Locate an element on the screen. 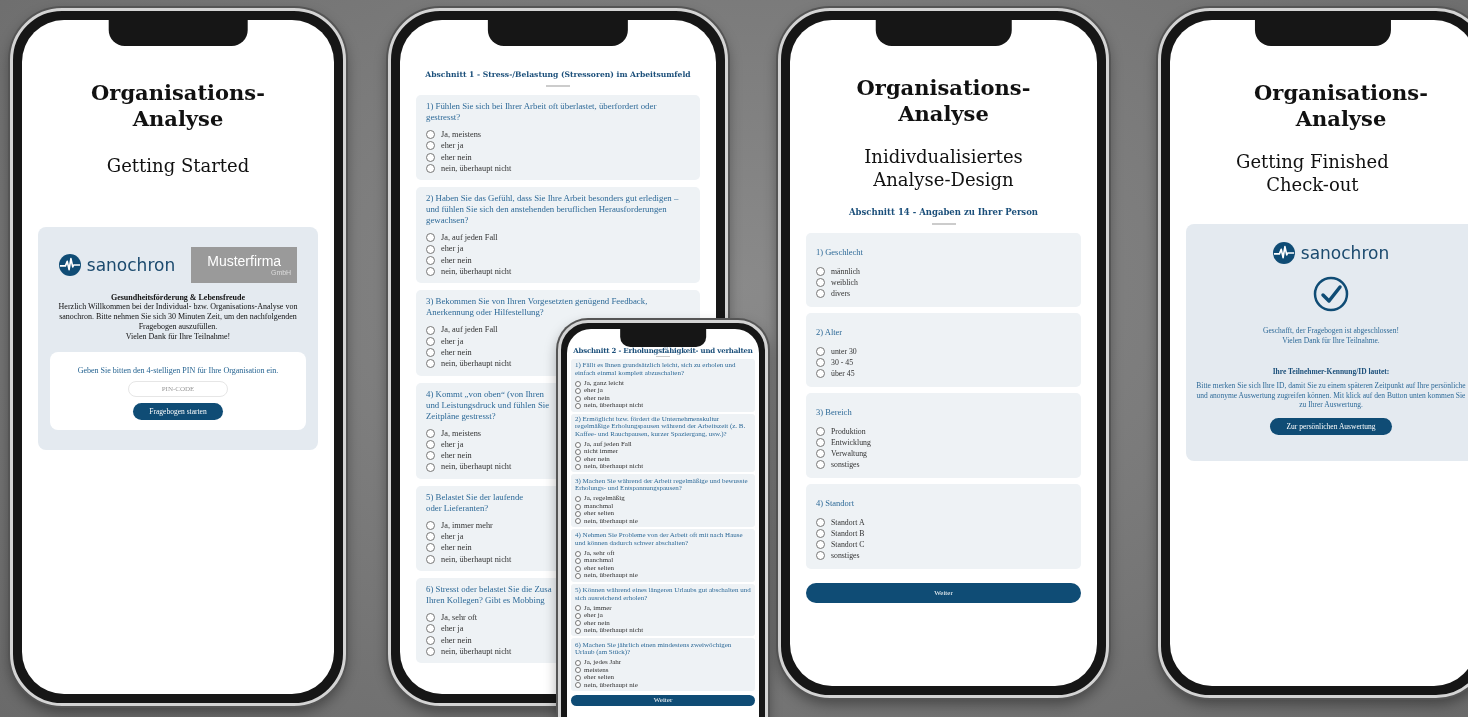 The width and height of the screenshot is (1468, 717). radio-option: Ja, immer mehr is located at coordinates (459, 525).